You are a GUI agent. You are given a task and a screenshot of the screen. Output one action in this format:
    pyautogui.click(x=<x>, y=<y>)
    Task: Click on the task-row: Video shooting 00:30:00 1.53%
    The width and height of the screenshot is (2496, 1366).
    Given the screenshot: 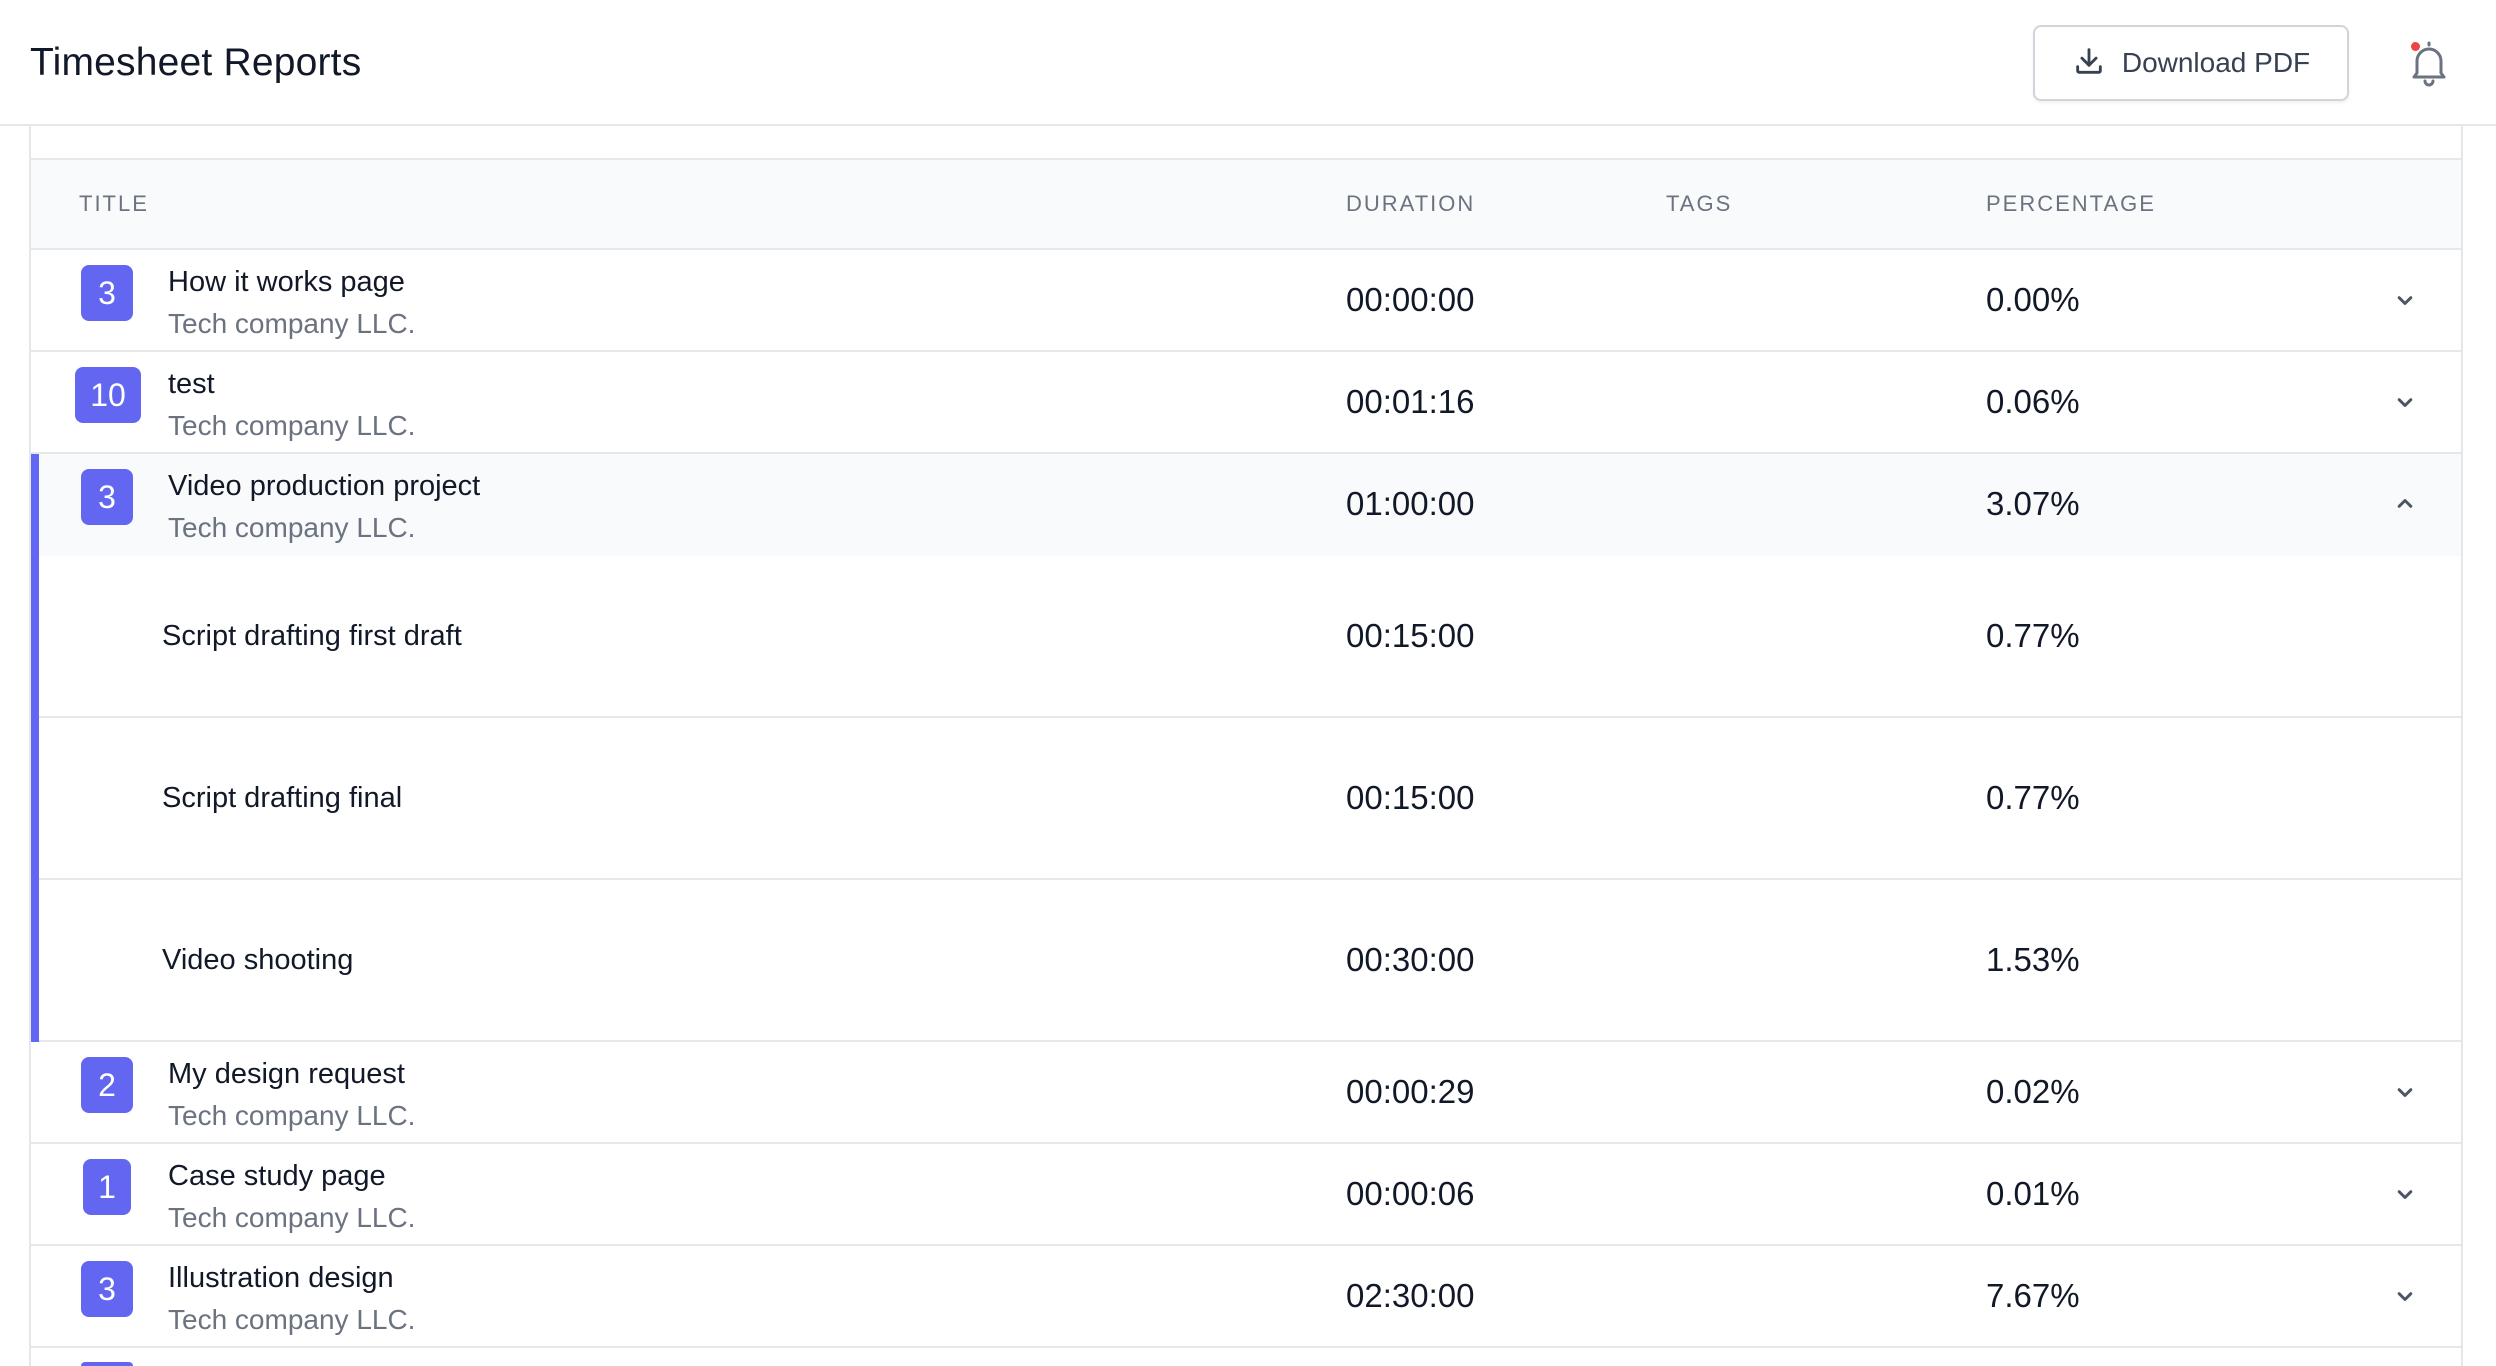 What is the action you would take?
    pyautogui.click(x=1246, y=961)
    